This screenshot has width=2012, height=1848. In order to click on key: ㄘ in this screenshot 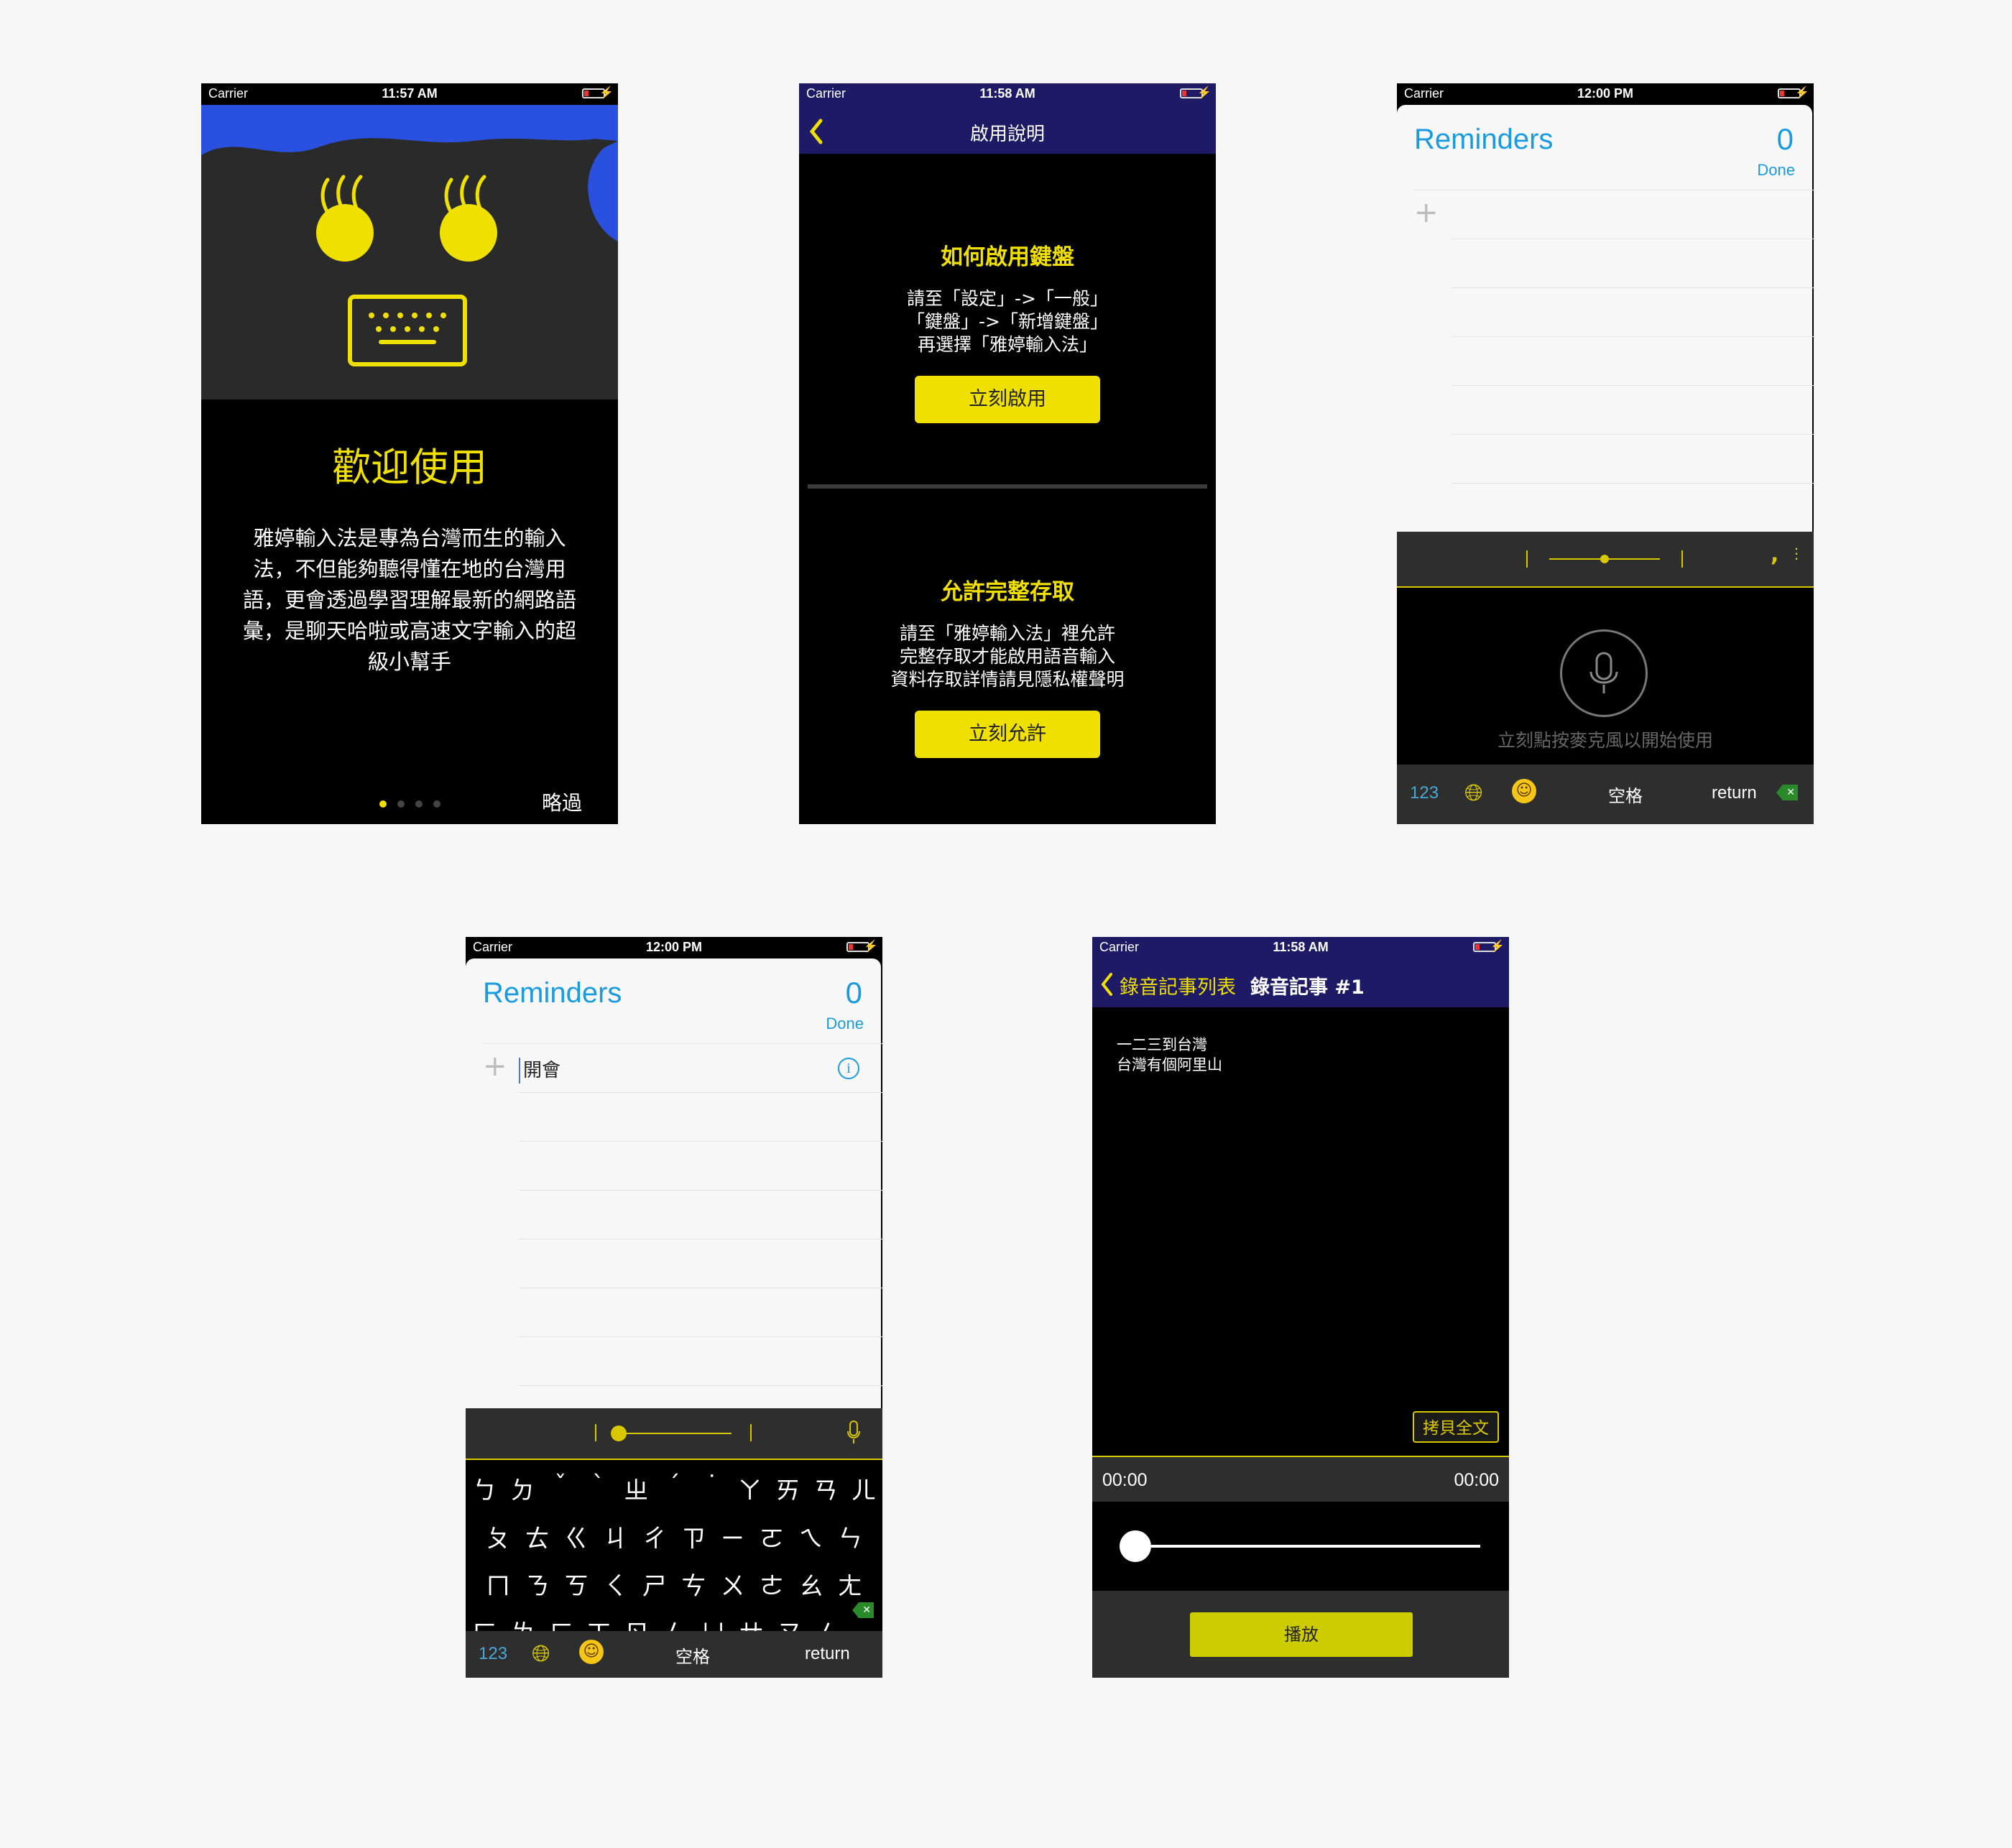, I will do `click(693, 1584)`.